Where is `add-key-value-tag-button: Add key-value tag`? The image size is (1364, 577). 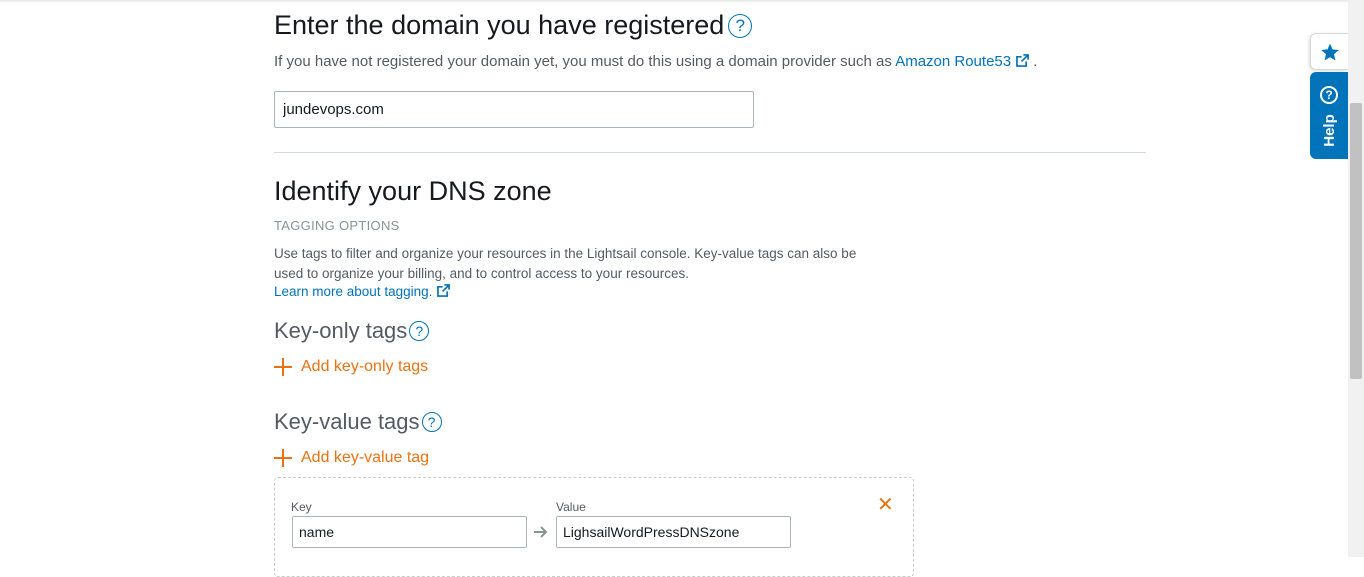
add-key-value-tag-button: Add key-value tag is located at coordinates (351, 458).